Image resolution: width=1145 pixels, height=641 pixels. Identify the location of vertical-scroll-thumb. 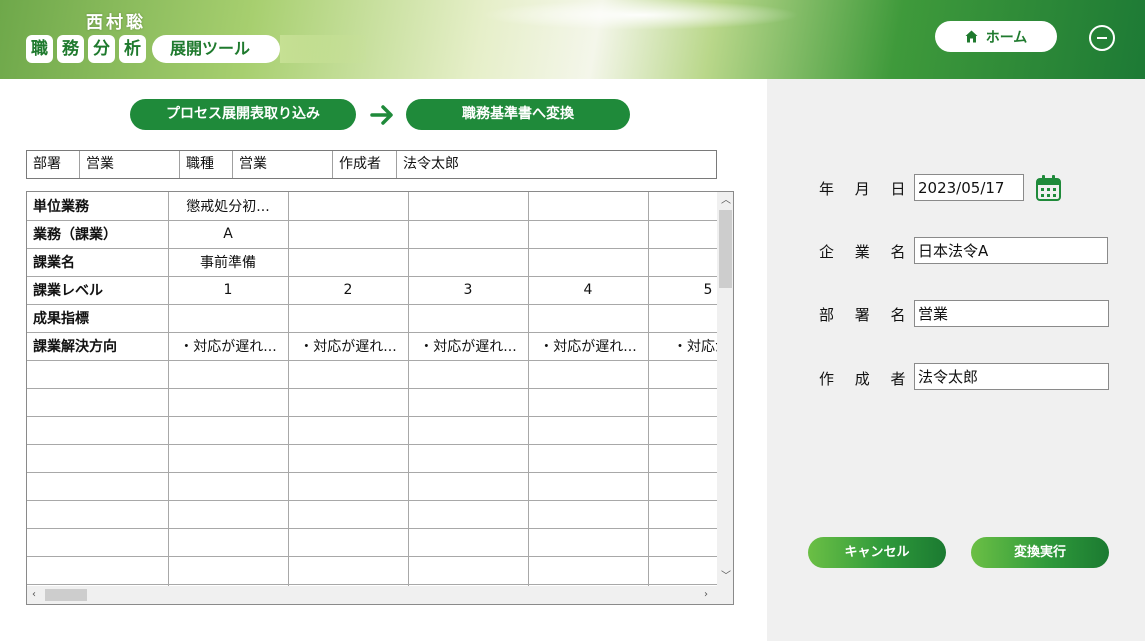
(725, 249).